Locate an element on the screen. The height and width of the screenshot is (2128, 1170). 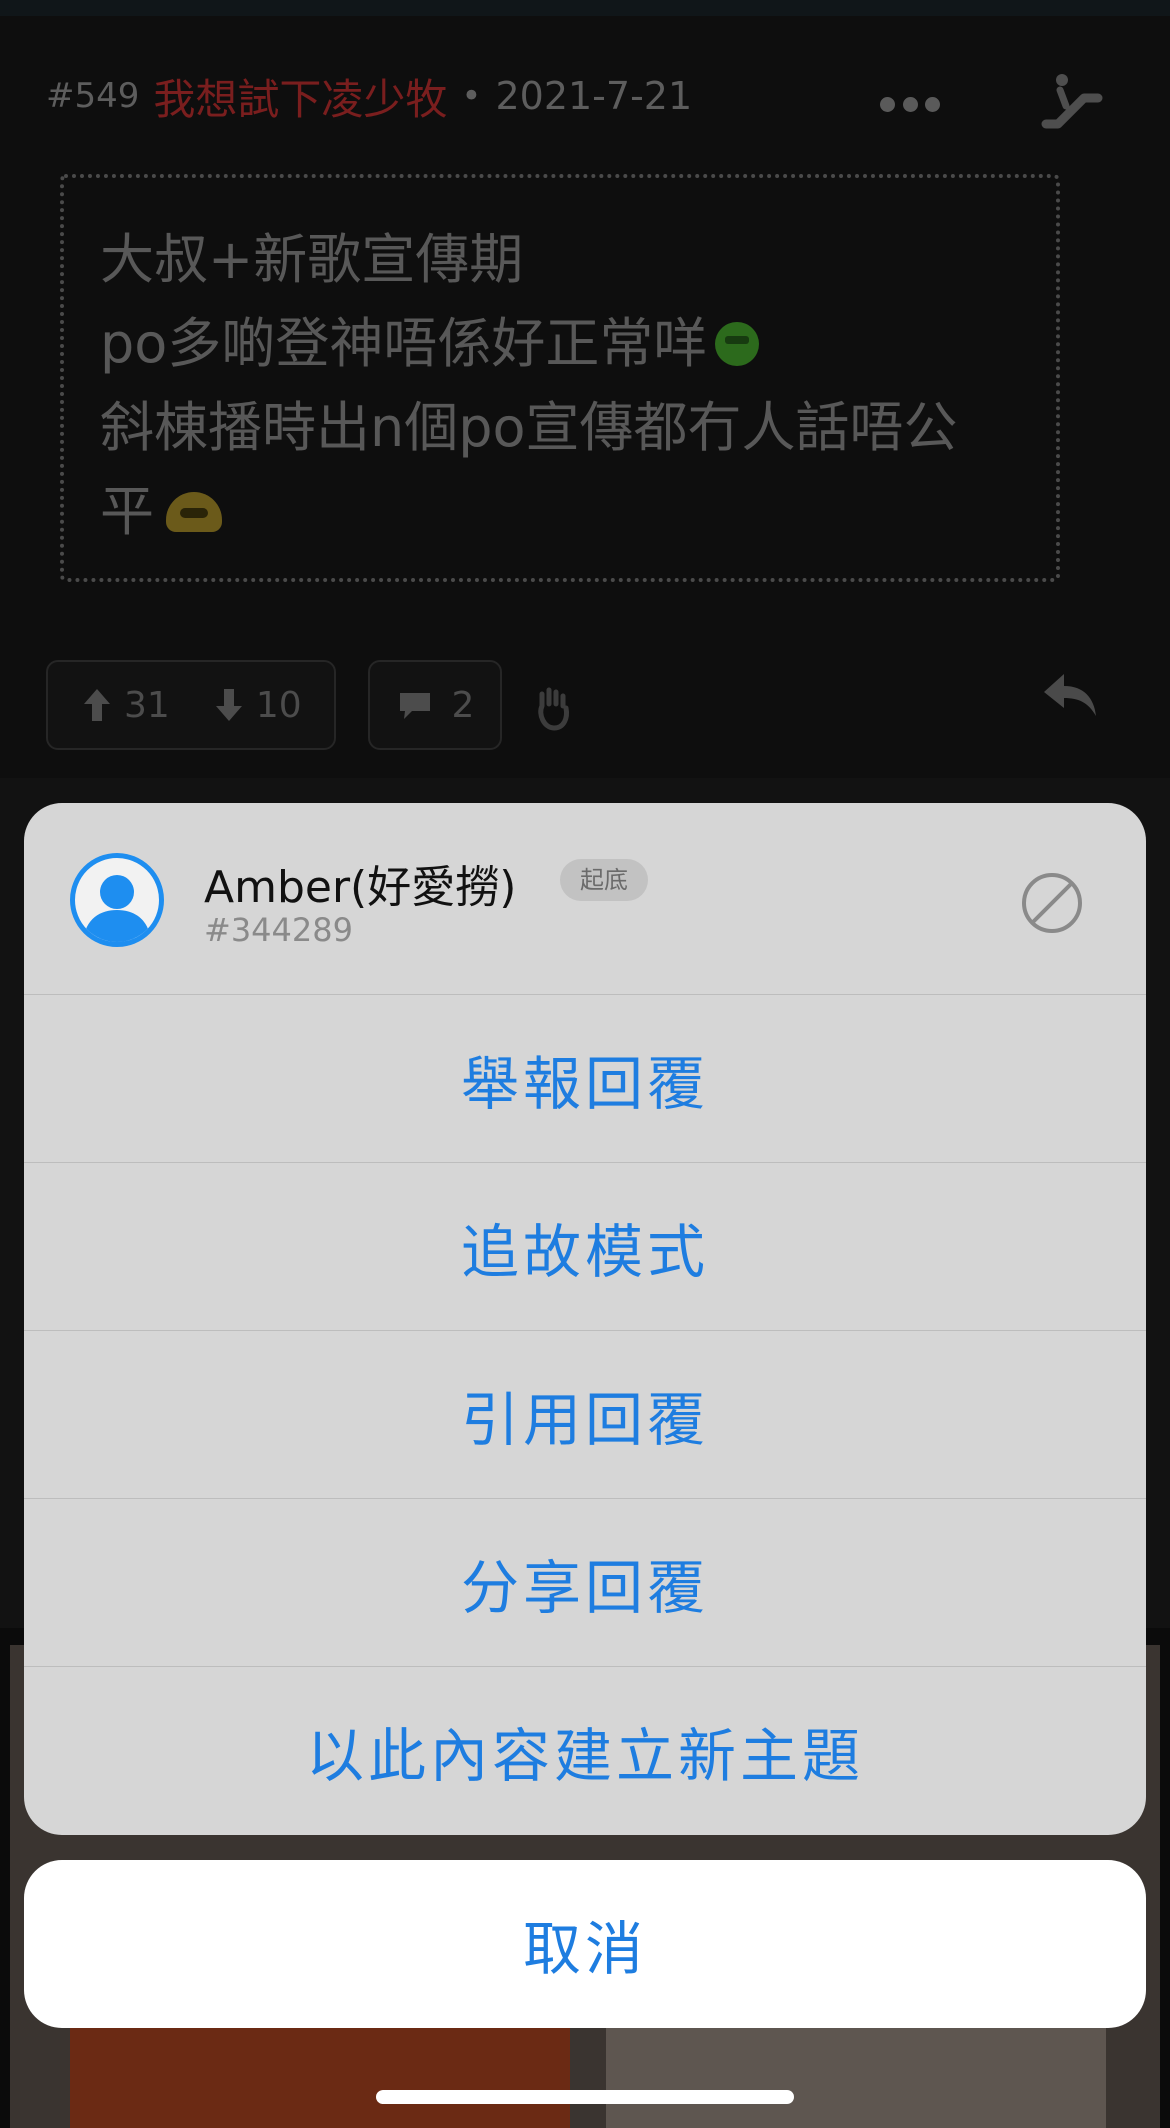
cry-emoji-icon is located at coordinates (194, 512).